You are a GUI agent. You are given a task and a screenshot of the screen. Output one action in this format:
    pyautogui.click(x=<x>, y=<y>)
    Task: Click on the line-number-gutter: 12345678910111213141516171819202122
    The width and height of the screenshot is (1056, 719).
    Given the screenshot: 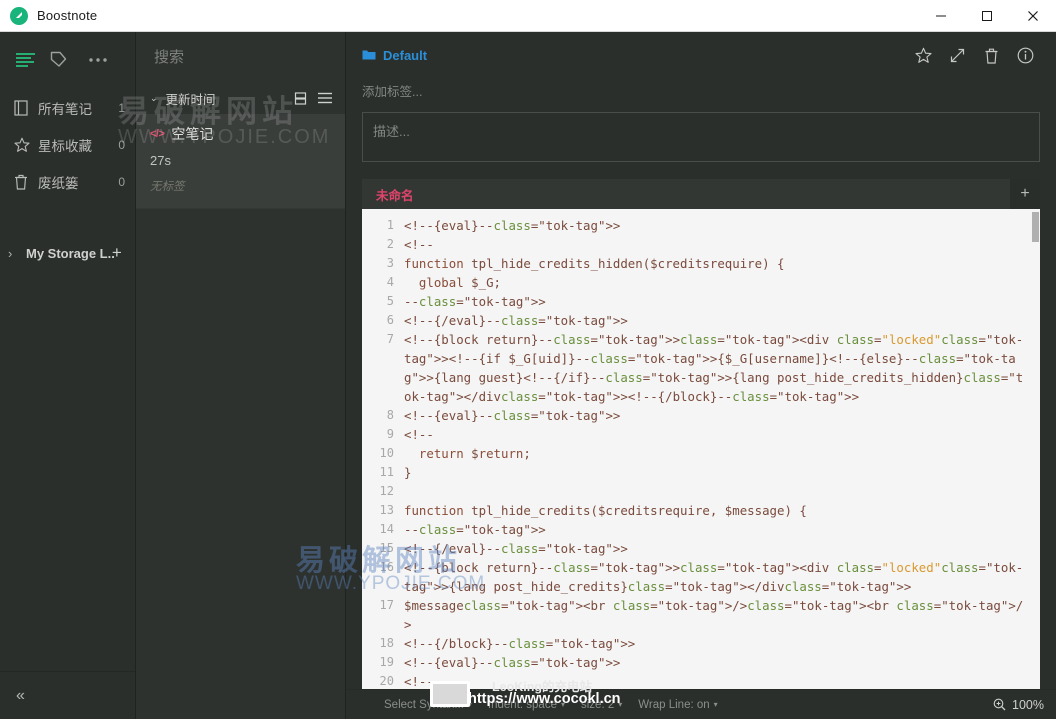 What is the action you would take?
    pyautogui.click(x=378, y=449)
    